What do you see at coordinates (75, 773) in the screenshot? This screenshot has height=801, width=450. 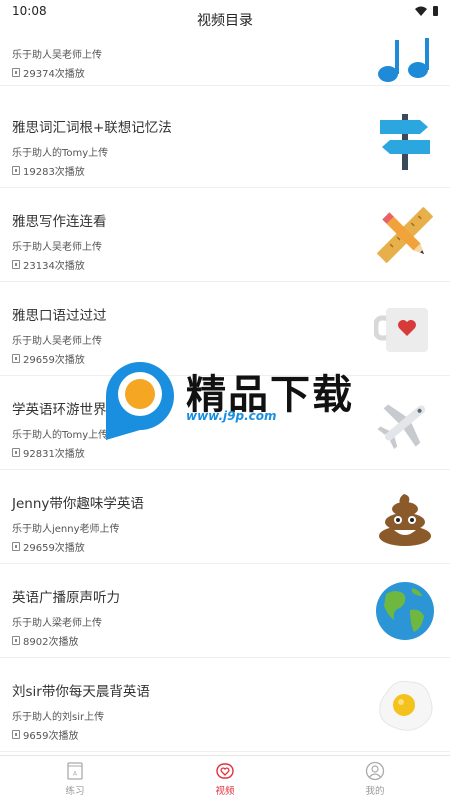 I see `svg-text: A` at bounding box center [75, 773].